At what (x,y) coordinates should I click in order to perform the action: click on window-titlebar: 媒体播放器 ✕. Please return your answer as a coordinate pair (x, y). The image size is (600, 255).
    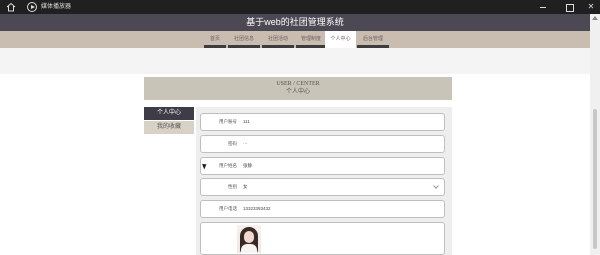
    Looking at the image, I should click on (300, 7).